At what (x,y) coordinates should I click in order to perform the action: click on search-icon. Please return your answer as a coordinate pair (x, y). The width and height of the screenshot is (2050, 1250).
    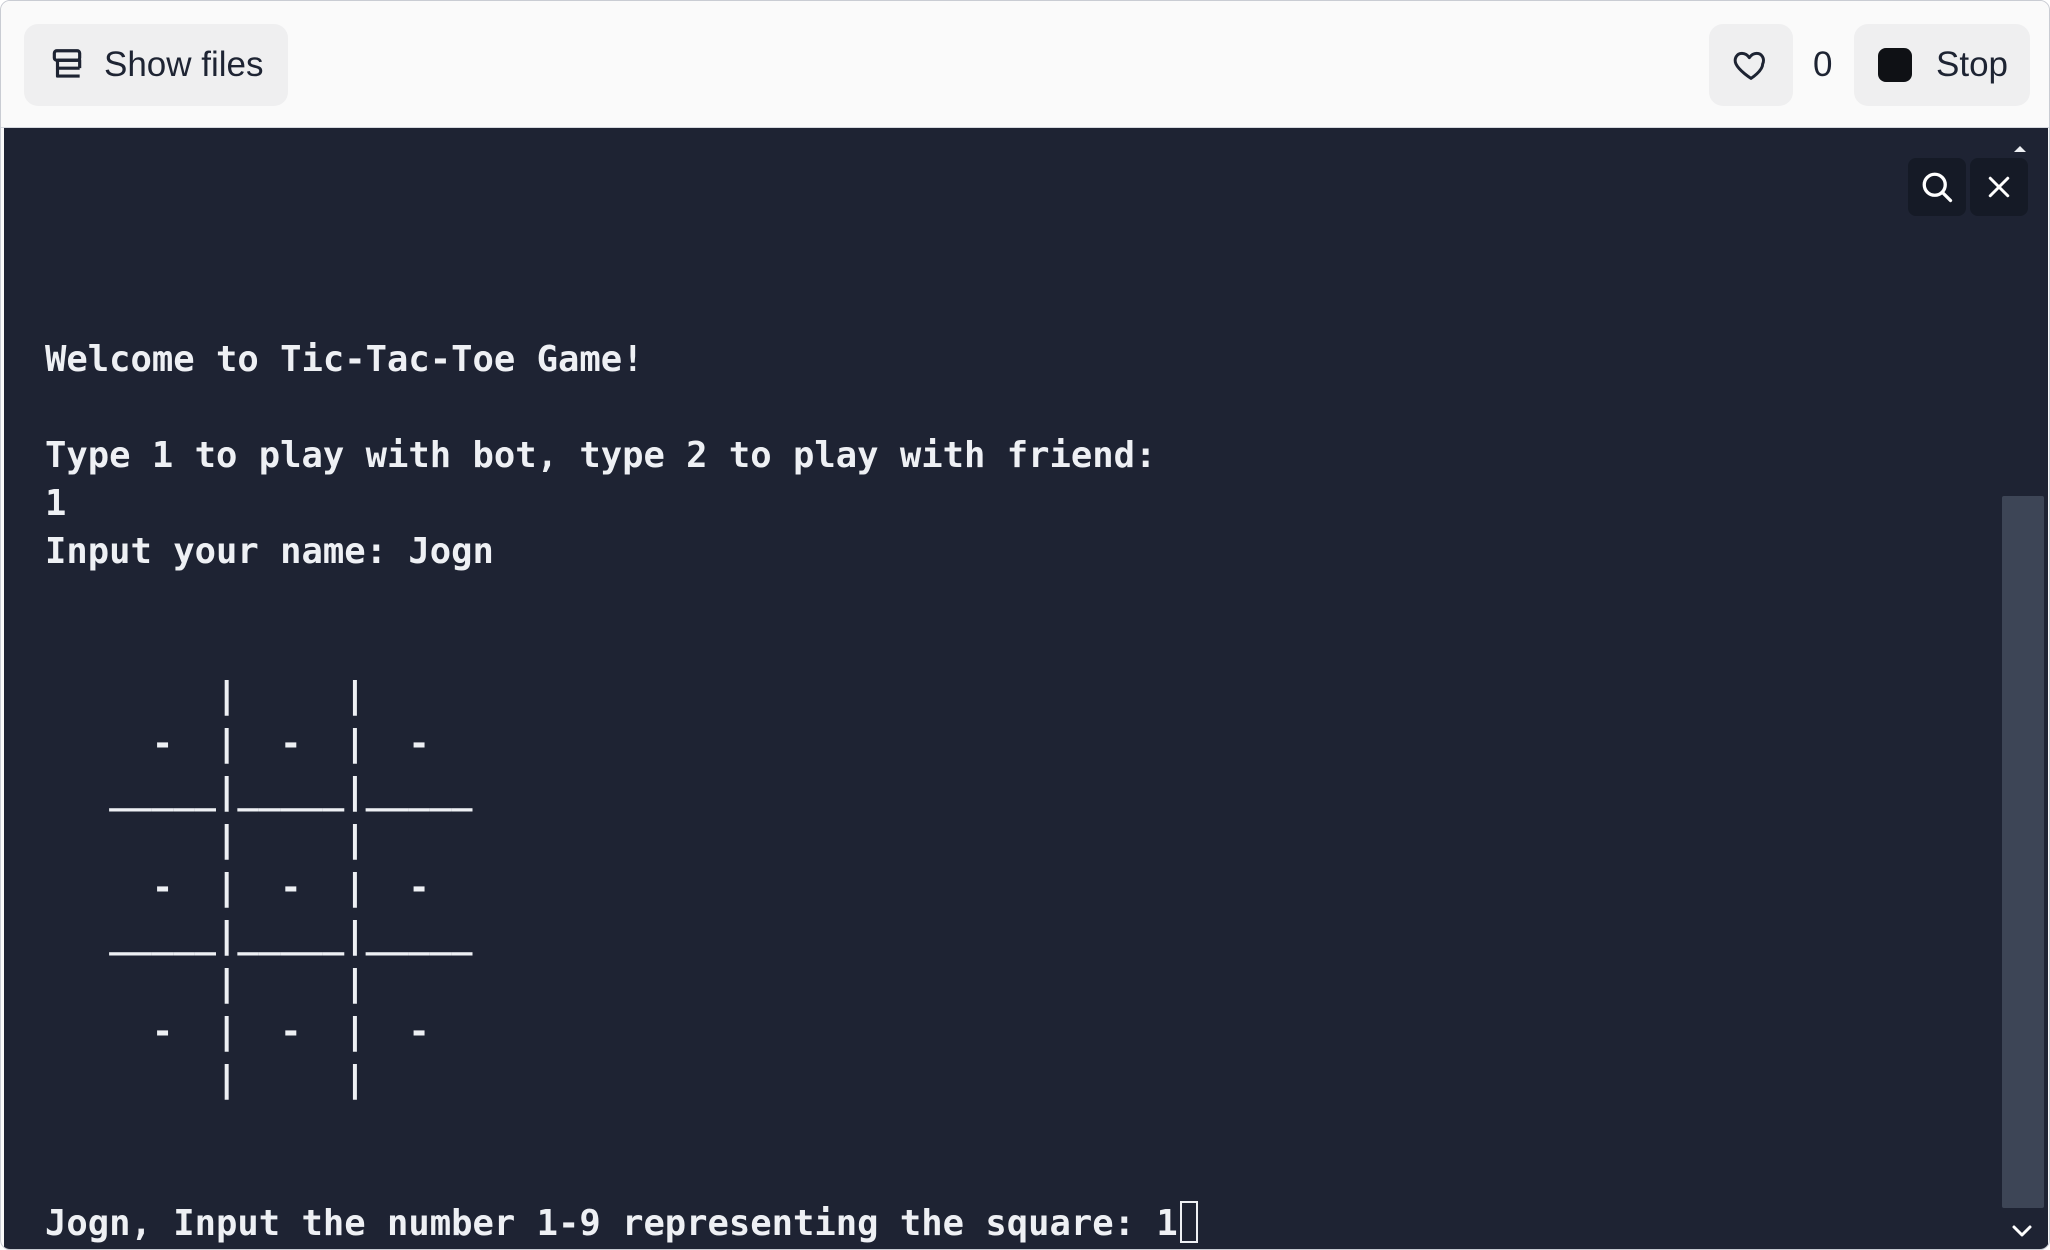
    Looking at the image, I should click on (1937, 187).